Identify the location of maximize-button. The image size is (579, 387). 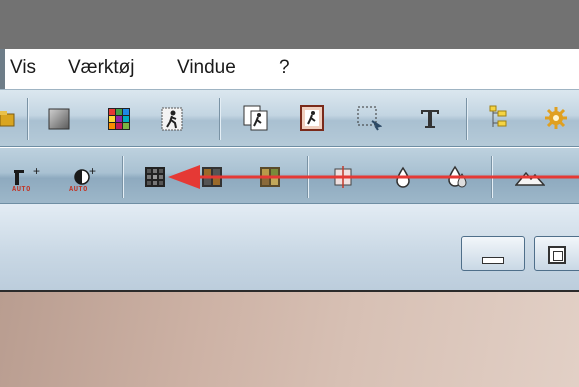
(556, 253).